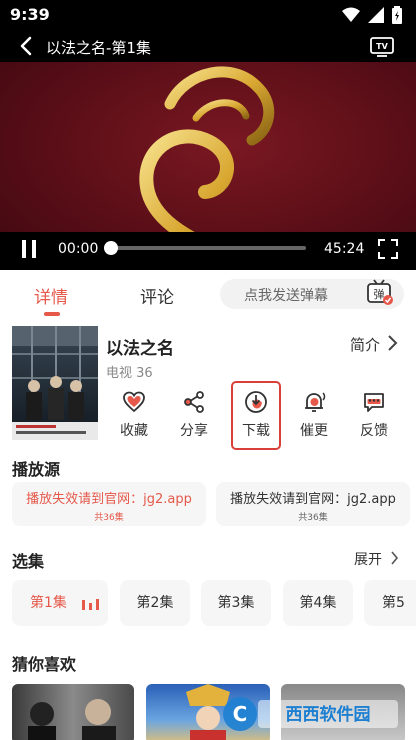 The image size is (416, 740). Describe the element at coordinates (155, 603) in the screenshot. I see `episode-2: 第2集` at that location.